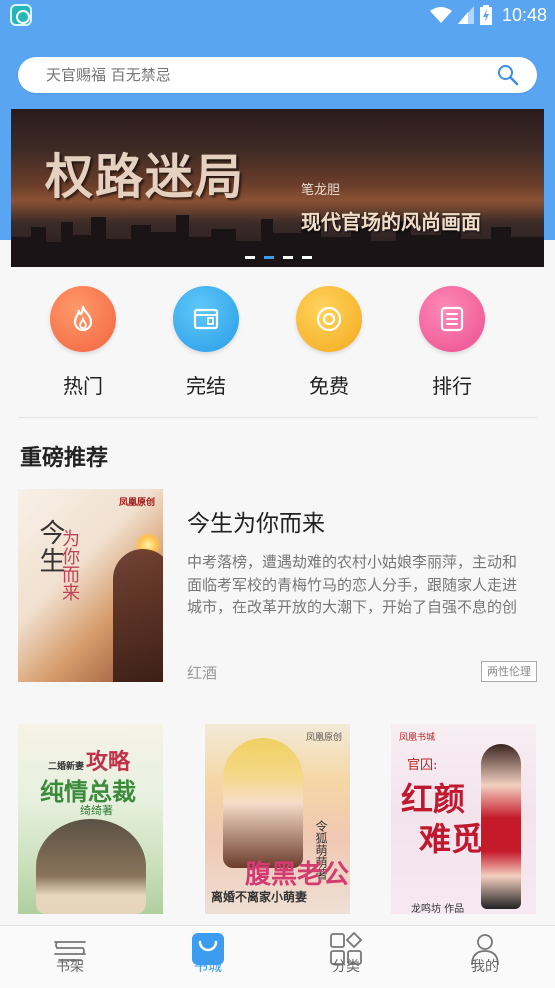 The width and height of the screenshot is (555, 988). I want to click on cover-title-prefix: 官囚:, so click(422, 765).